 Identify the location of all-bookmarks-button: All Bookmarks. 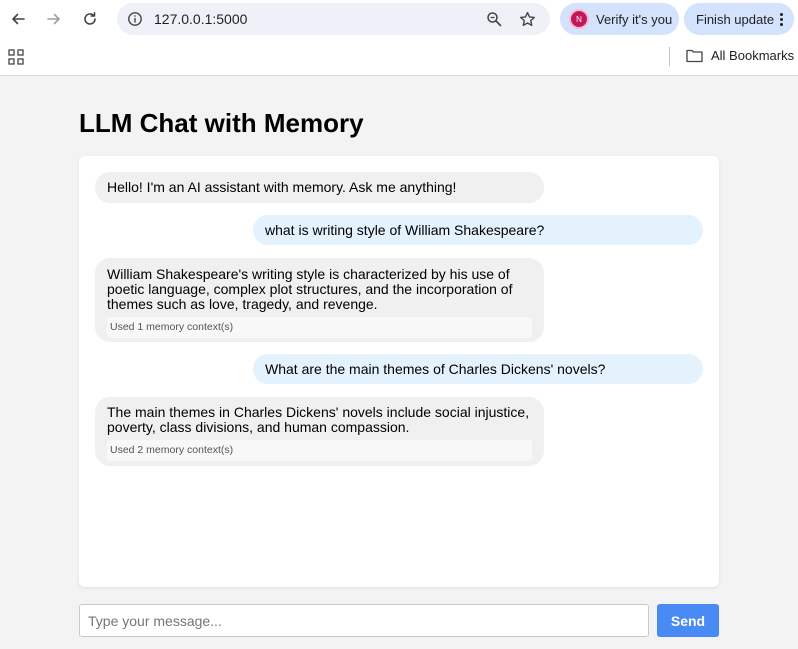
(740, 55).